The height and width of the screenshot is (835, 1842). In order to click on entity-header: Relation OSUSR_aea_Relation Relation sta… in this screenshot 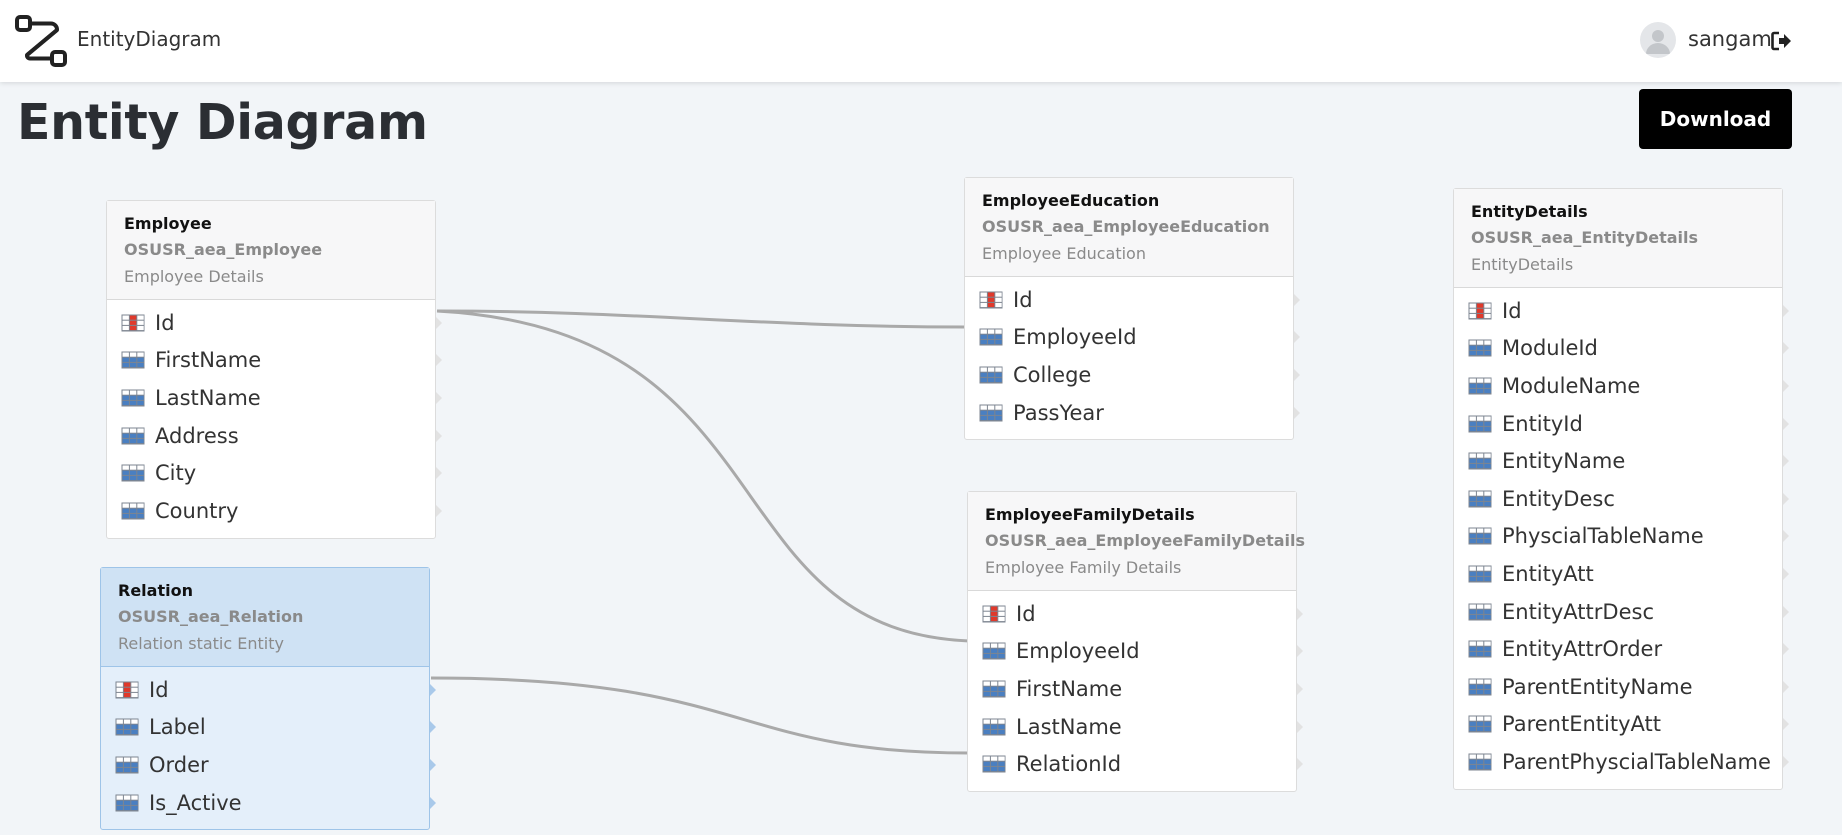, I will do `click(265, 617)`.